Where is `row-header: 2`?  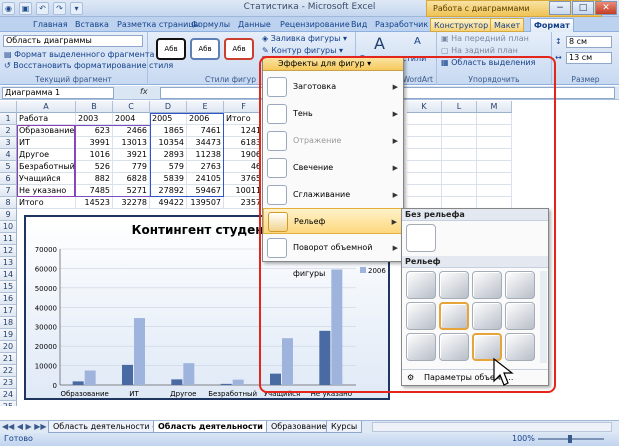
row-header: 2 is located at coordinates (8, 131).